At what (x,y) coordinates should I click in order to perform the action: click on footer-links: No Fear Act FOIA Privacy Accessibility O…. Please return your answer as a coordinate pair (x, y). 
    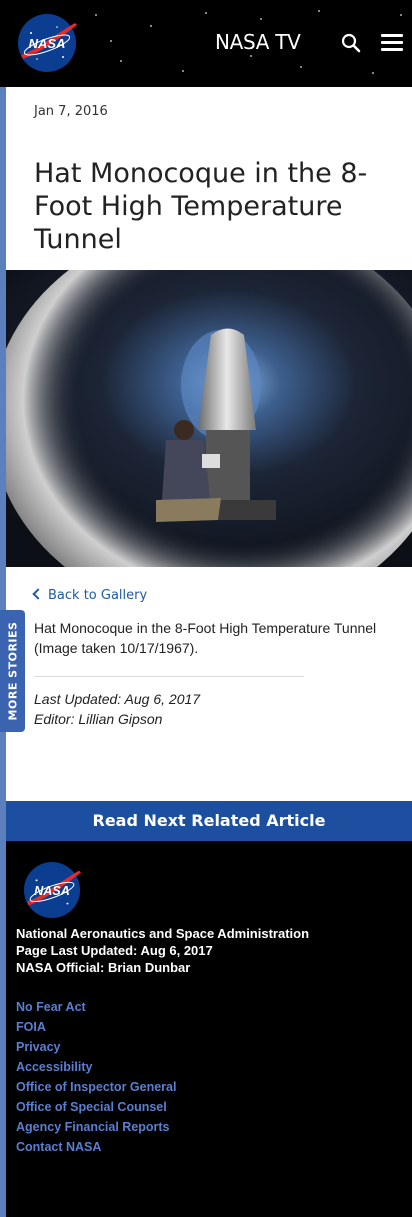
    Looking at the image, I should click on (96, 1077).